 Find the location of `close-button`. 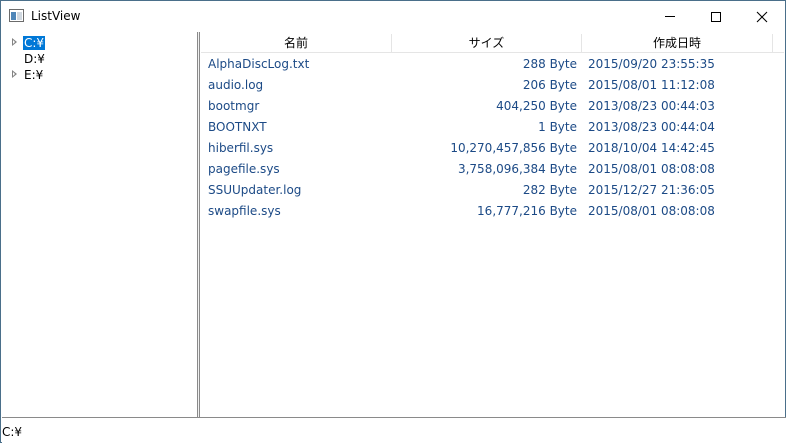

close-button is located at coordinates (762, 16).